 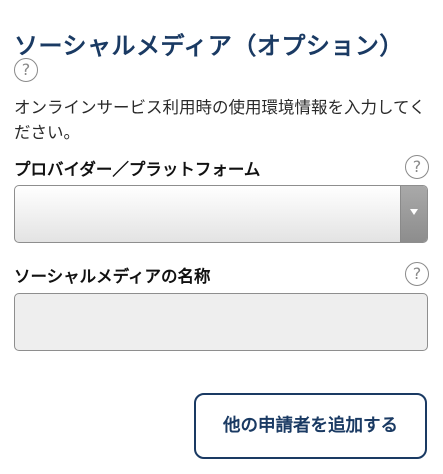 I want to click on provider-select-toggle, so click(x=413, y=214).